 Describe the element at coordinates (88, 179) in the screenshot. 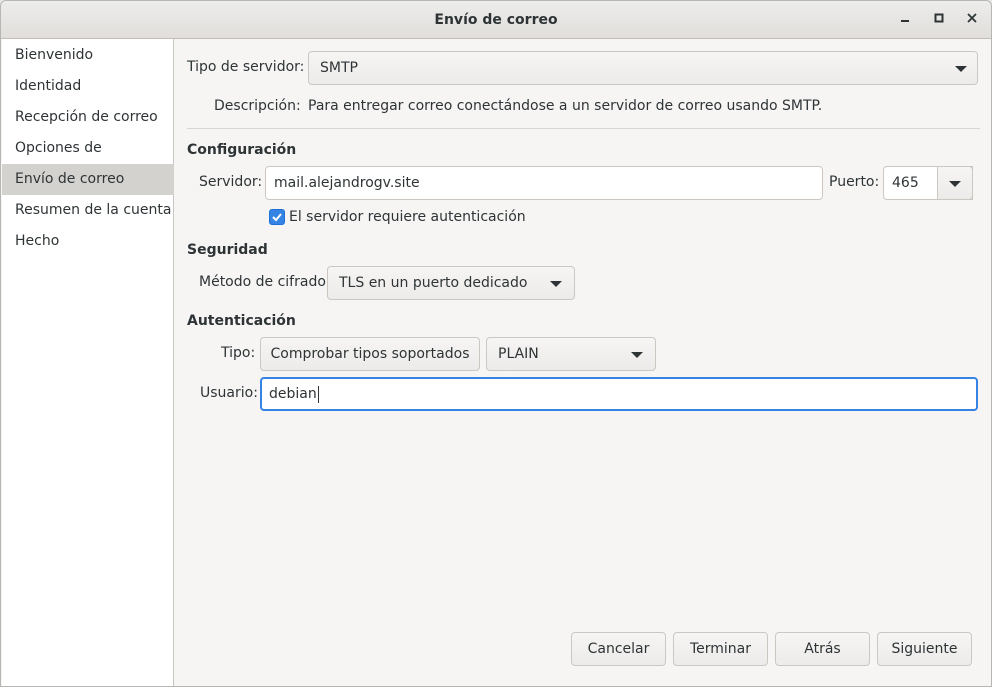

I see `sidebar-item-sending: Envío de correo` at that location.